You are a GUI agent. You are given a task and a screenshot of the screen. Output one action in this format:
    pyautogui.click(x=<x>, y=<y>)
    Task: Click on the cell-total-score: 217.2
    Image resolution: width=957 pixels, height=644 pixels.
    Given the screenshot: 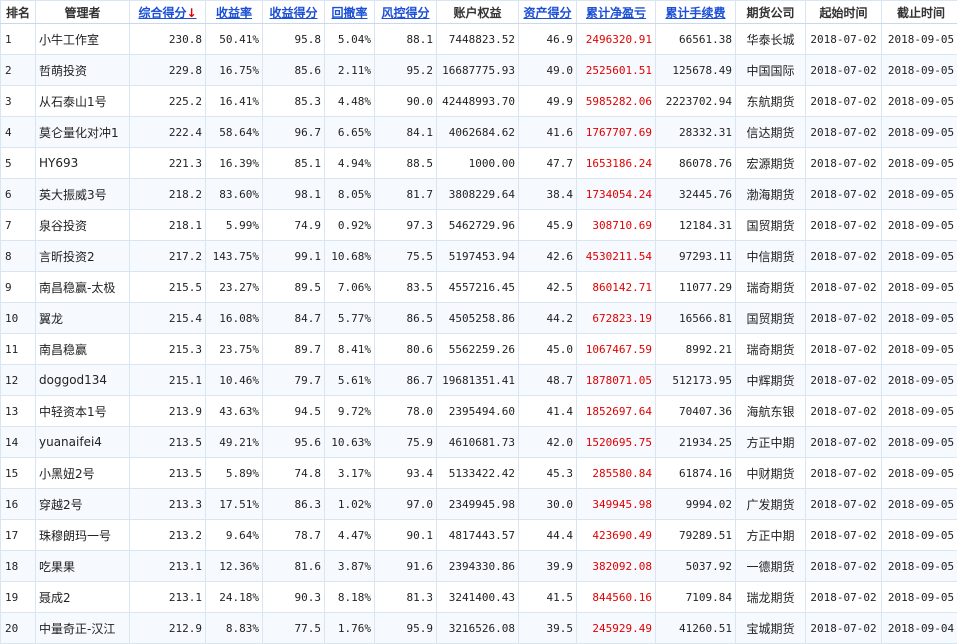 What is the action you would take?
    pyautogui.click(x=168, y=256)
    